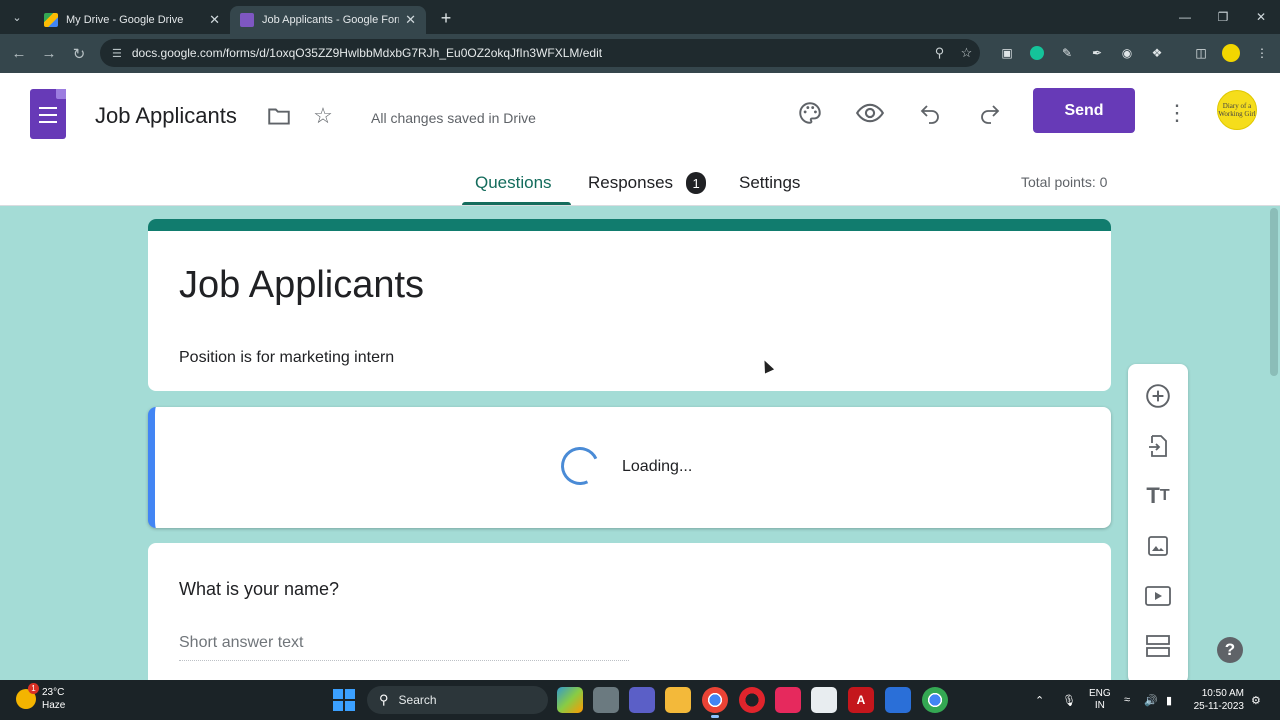 The width and height of the screenshot is (1280, 720). I want to click on move-to-folder-icon, so click(279, 117).